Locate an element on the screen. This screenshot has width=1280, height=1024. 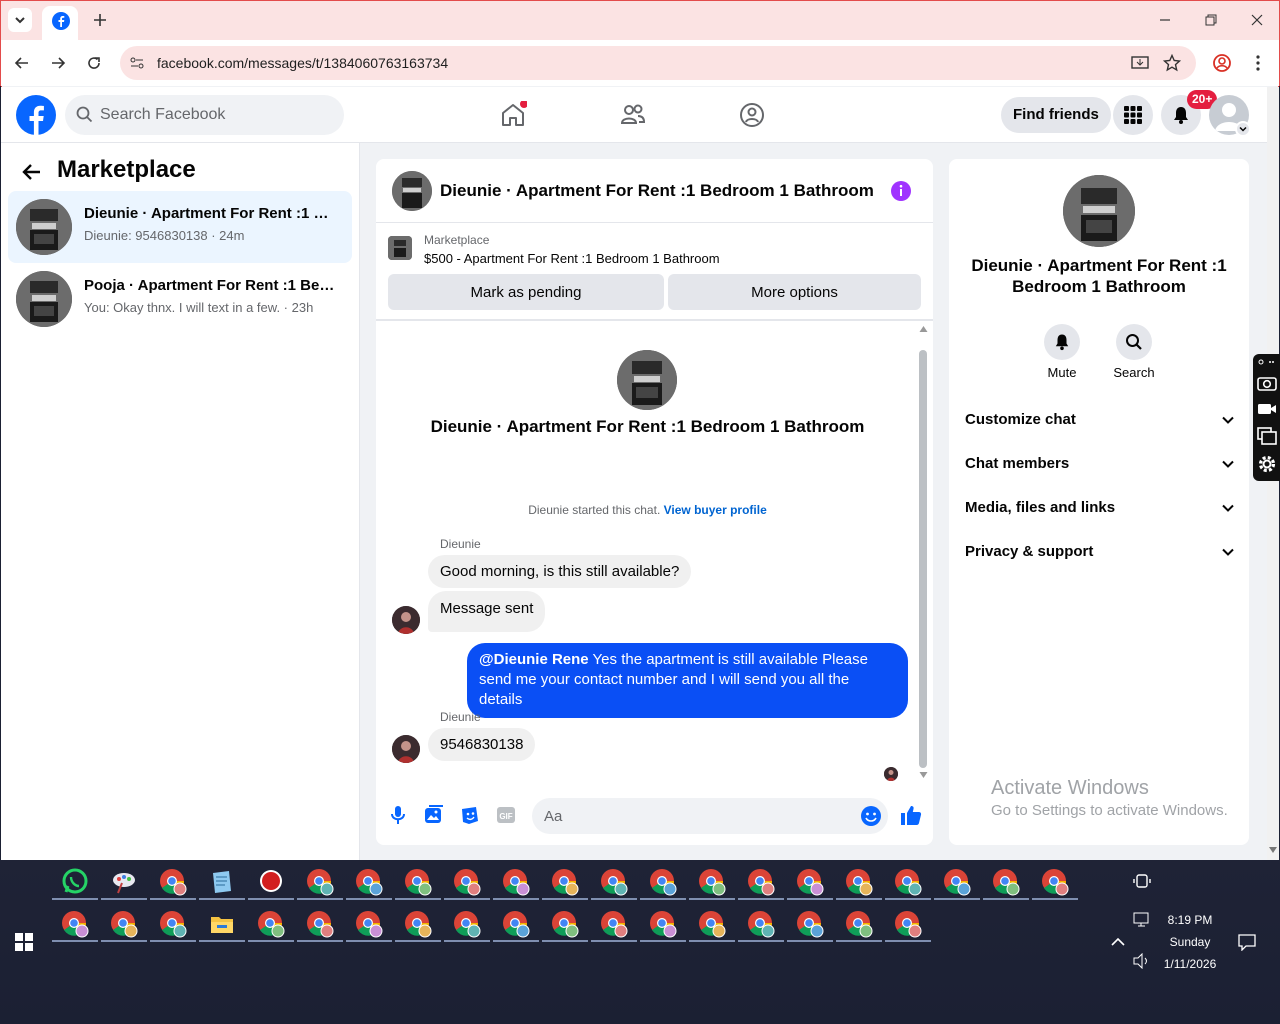
browser-menu-button is located at coordinates (1258, 63).